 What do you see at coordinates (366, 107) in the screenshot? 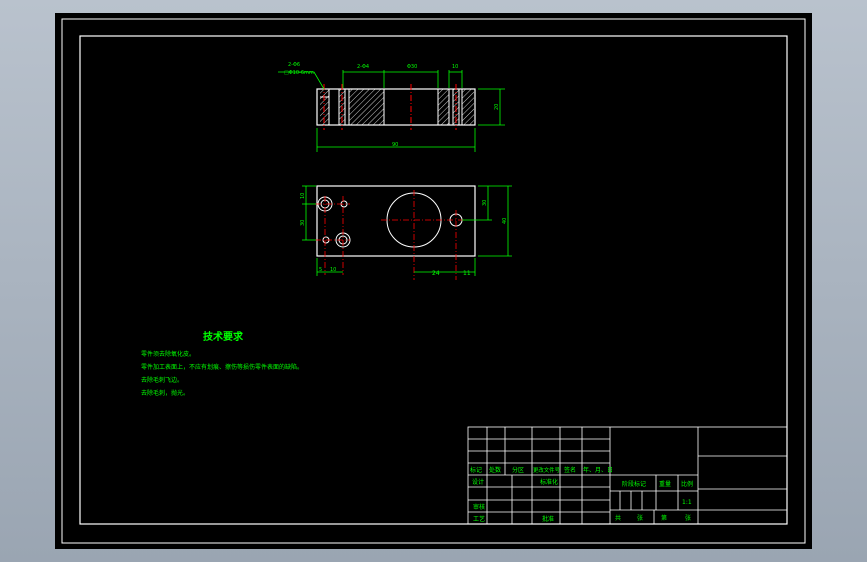
I see `hatch-center-left` at bounding box center [366, 107].